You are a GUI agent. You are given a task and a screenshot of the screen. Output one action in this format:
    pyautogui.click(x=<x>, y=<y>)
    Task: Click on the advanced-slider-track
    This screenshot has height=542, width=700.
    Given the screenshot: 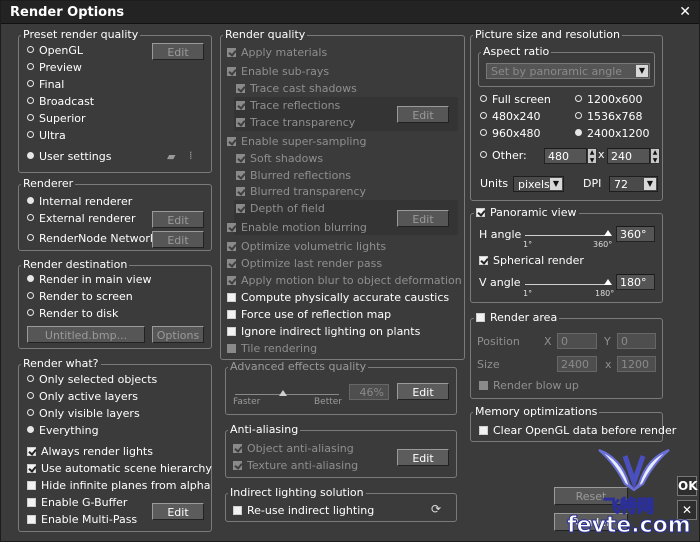 What is the action you would take?
    pyautogui.click(x=287, y=394)
    